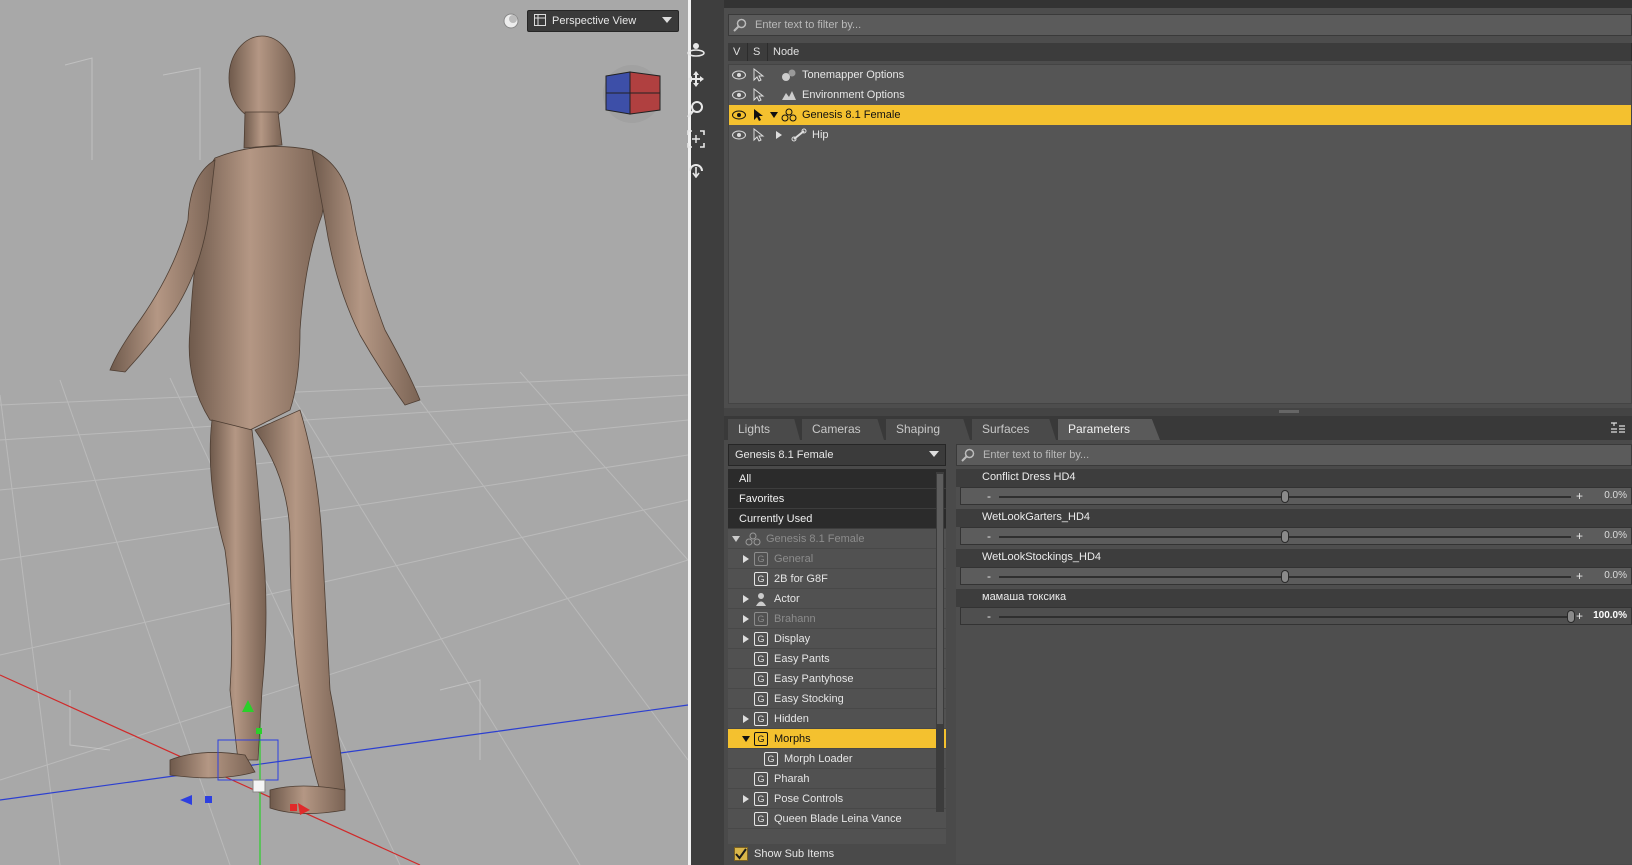  I want to click on column-node: Node, so click(1200, 52).